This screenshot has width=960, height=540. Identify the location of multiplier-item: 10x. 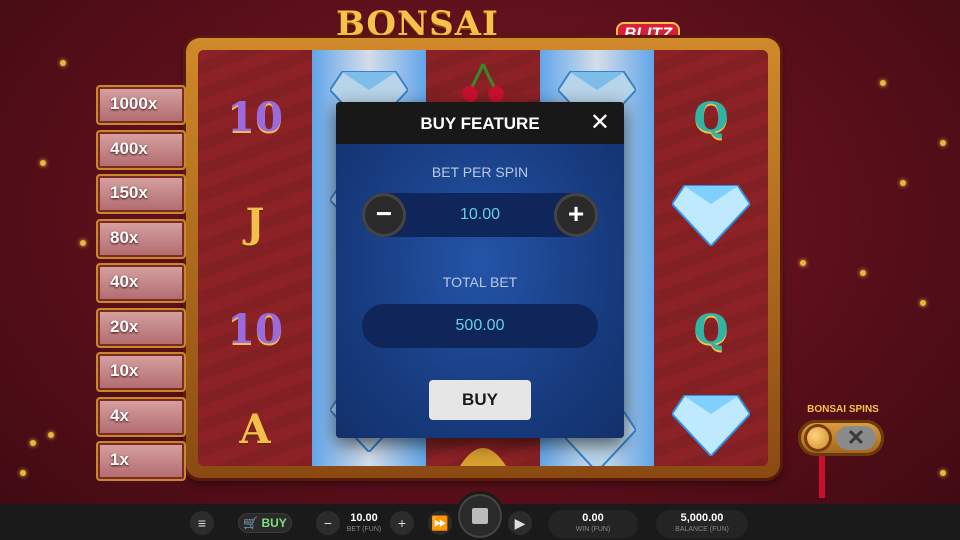
(141, 372).